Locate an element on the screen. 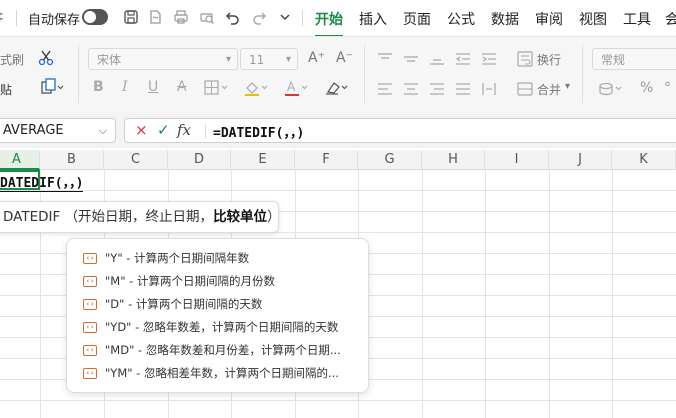 This screenshot has height=418, width=676. increase-font-icon: A⁺ is located at coordinates (316, 58).